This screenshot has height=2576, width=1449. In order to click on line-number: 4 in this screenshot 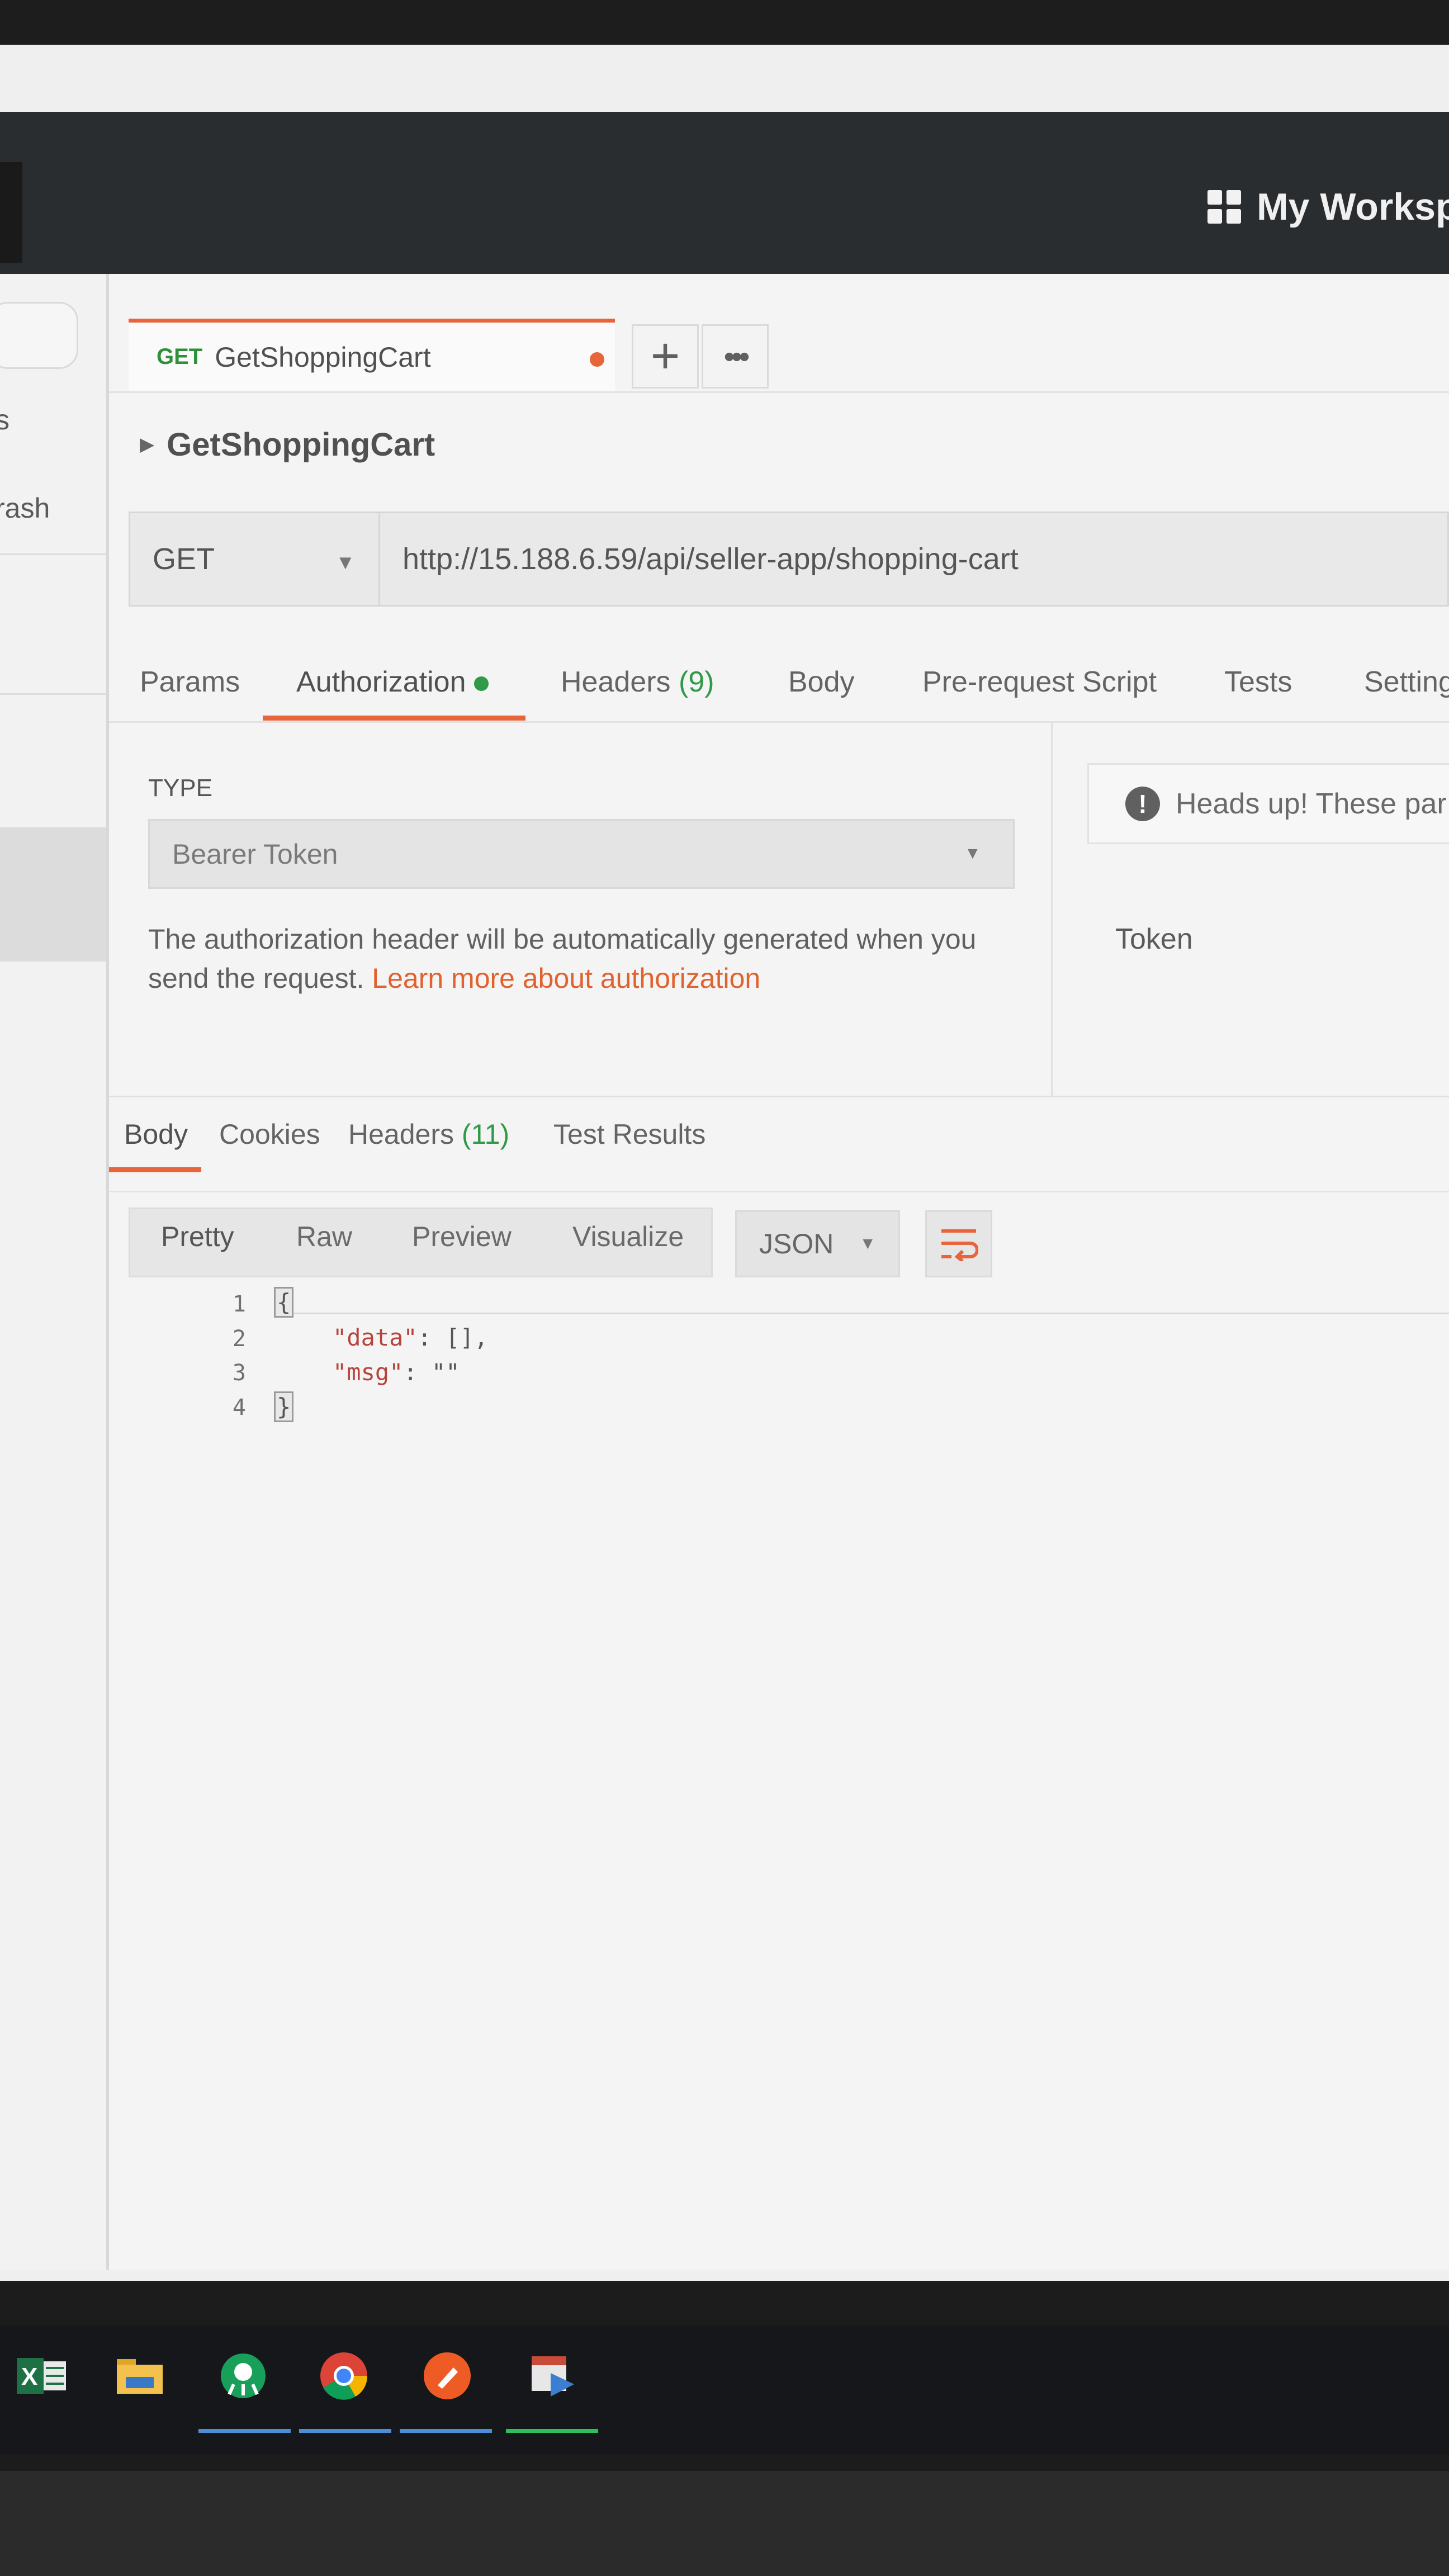, I will do `click(239, 1408)`.